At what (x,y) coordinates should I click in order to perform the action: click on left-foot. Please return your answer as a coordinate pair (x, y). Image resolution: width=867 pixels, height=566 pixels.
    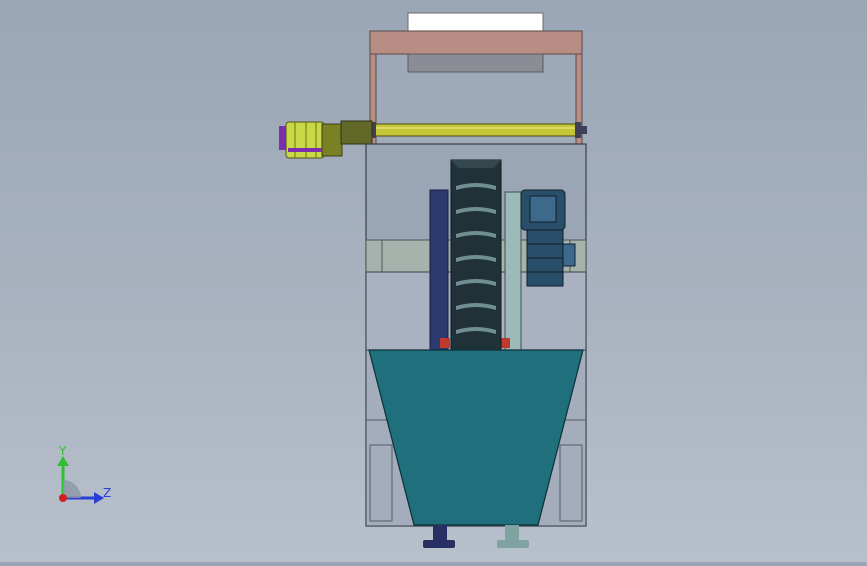
    Looking at the image, I should click on (439, 544).